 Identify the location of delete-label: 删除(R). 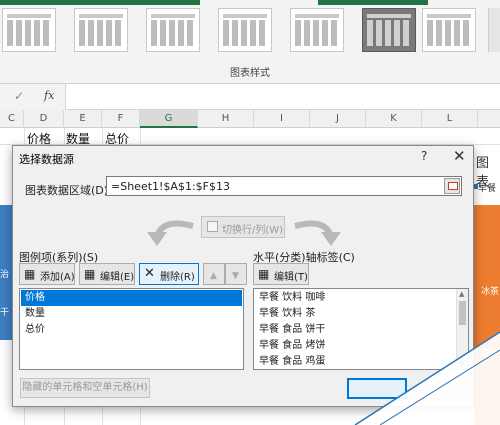
(177, 277).